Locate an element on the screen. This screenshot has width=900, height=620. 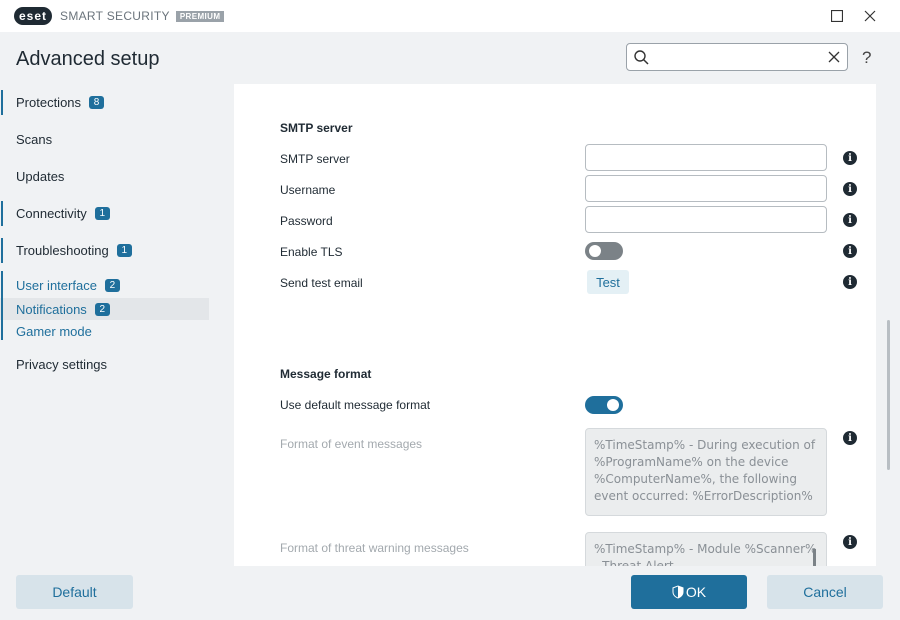
sidebar-item-label: User interface is located at coordinates (56, 285).